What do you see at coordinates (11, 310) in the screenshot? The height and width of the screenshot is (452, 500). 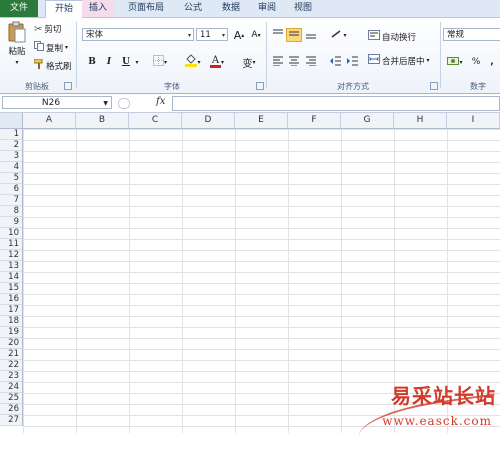 I see `row-header: 17` at bounding box center [11, 310].